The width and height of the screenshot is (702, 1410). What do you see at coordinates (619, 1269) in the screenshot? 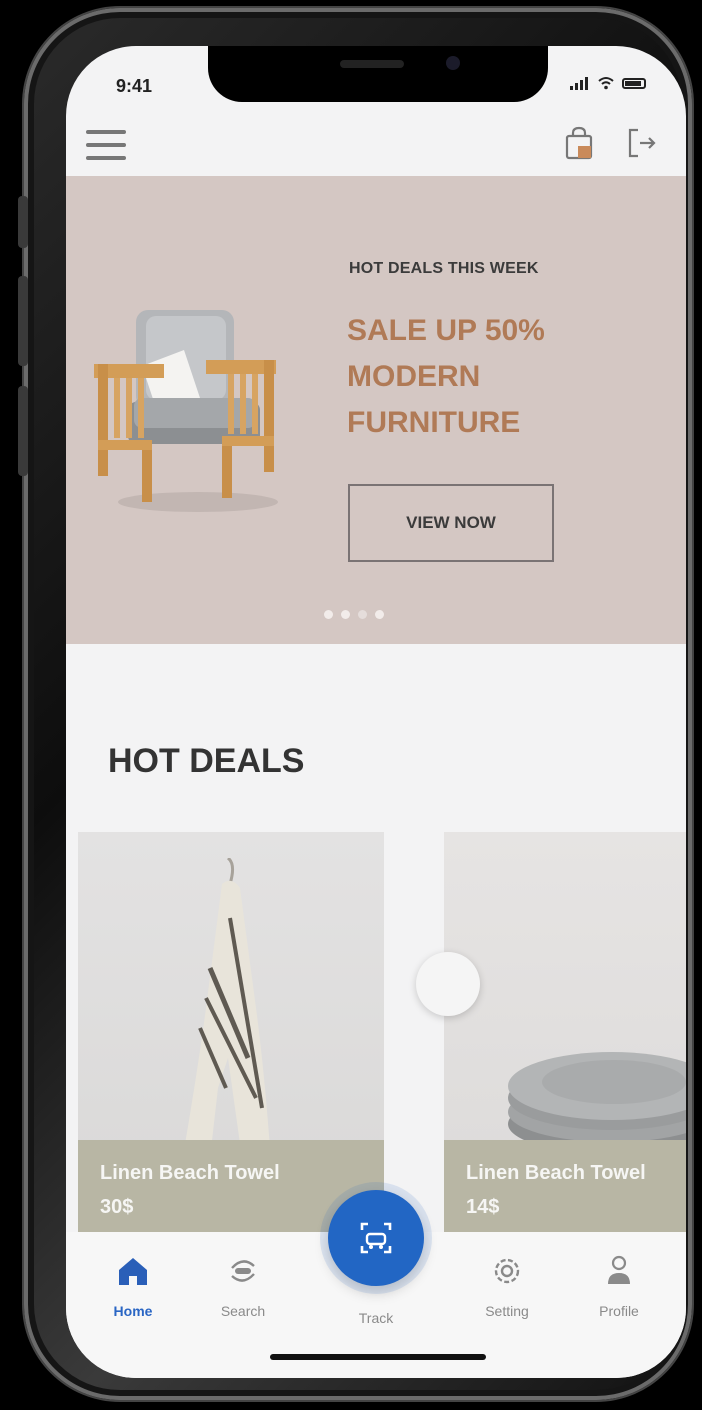
I see `user-icon` at bounding box center [619, 1269].